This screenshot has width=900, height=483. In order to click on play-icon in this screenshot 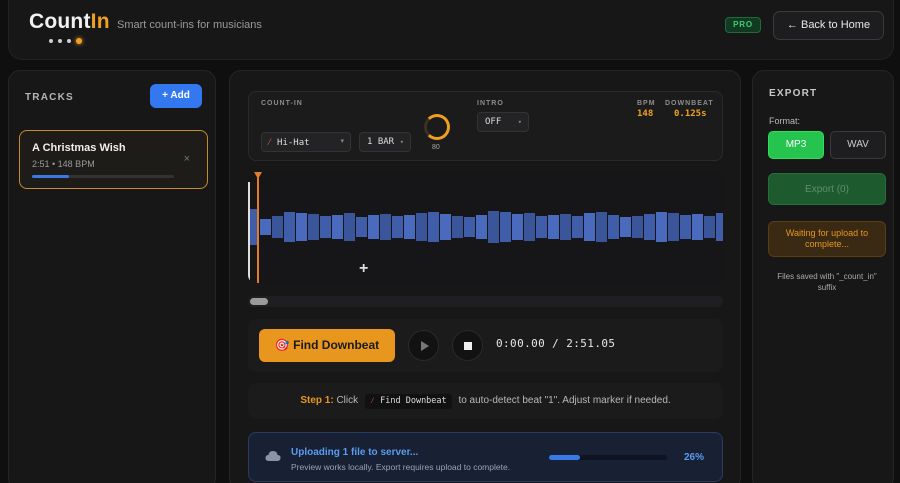, I will do `click(425, 346)`.